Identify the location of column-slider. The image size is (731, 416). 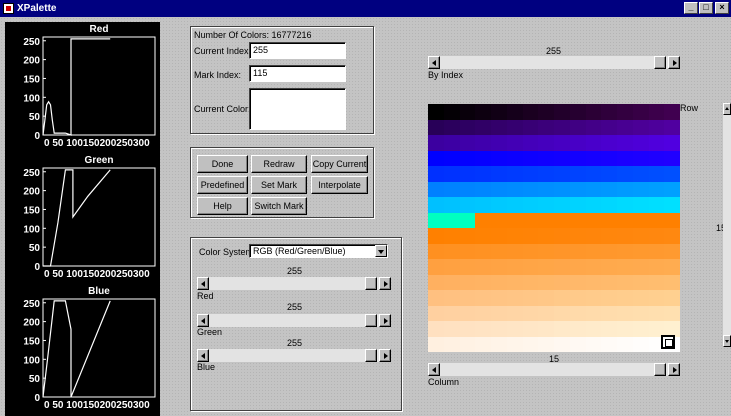
(554, 369).